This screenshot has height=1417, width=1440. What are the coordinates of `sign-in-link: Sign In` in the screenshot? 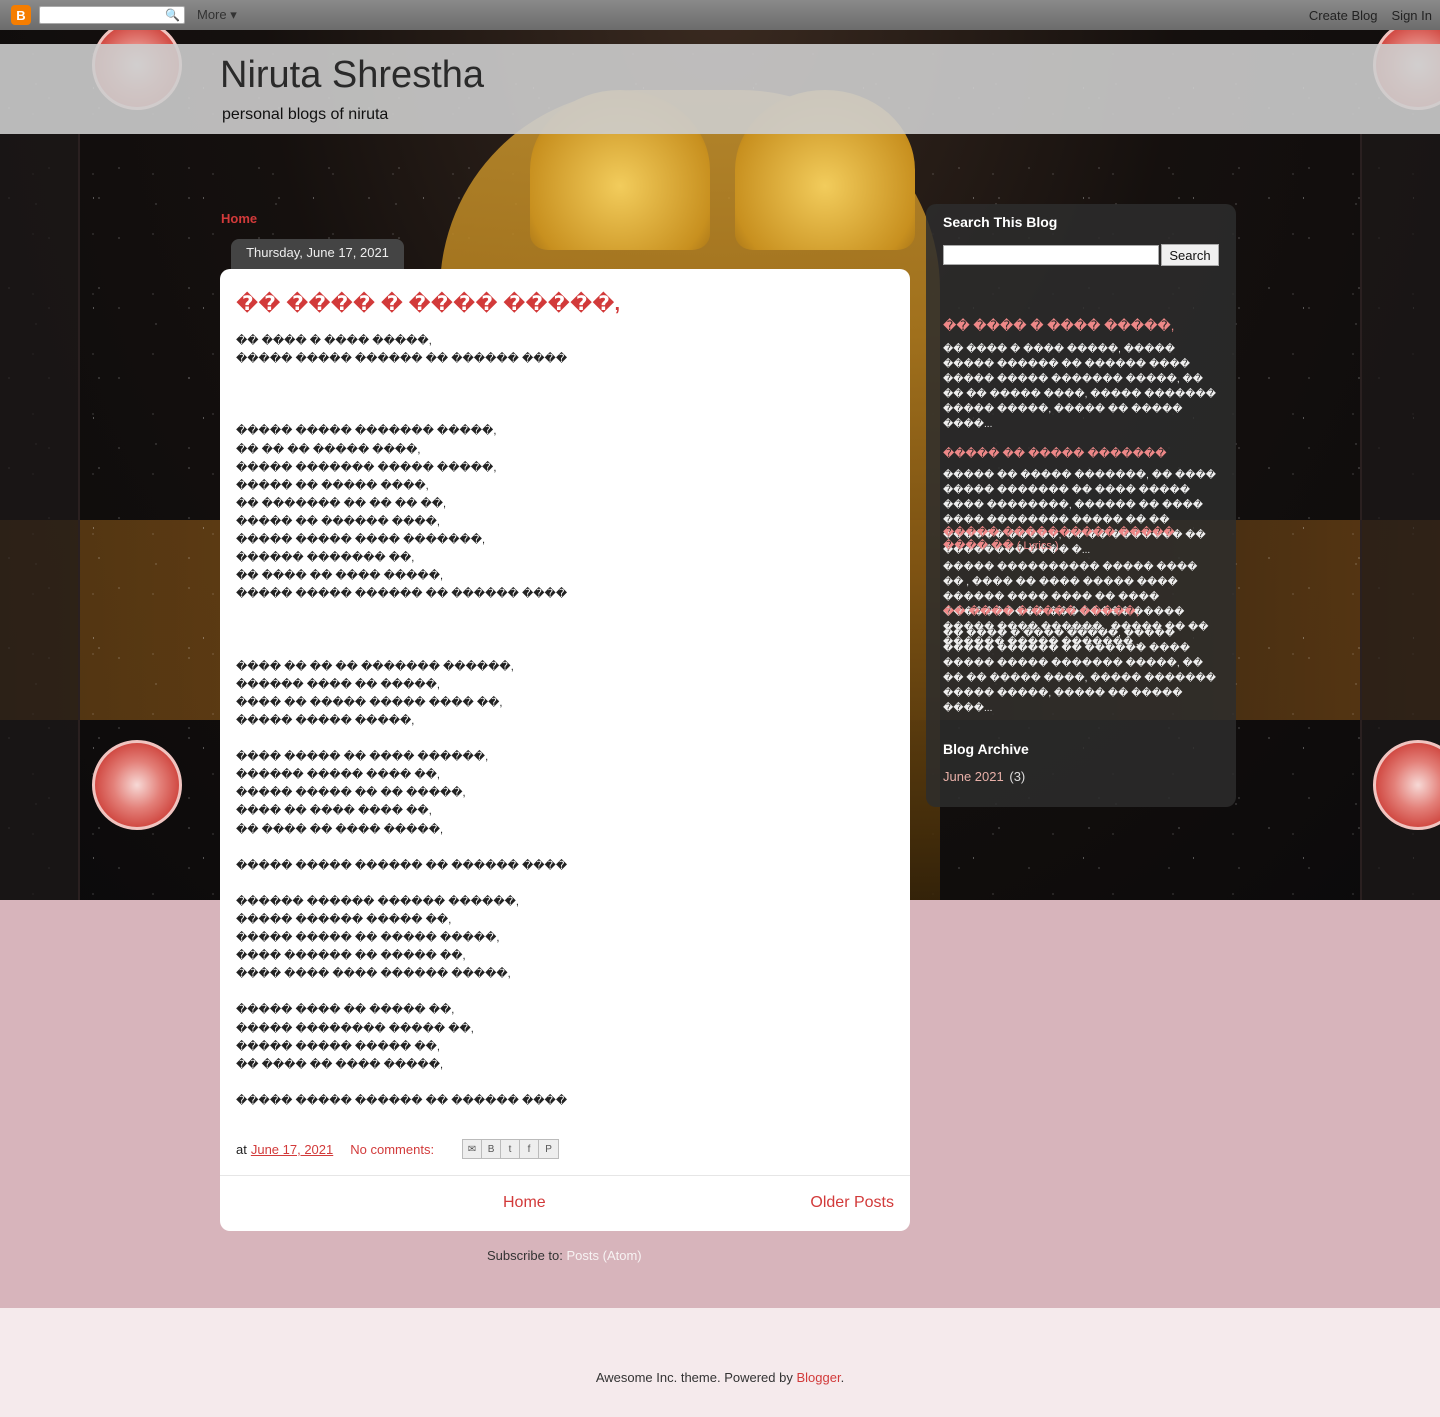 It's located at (1412, 15).